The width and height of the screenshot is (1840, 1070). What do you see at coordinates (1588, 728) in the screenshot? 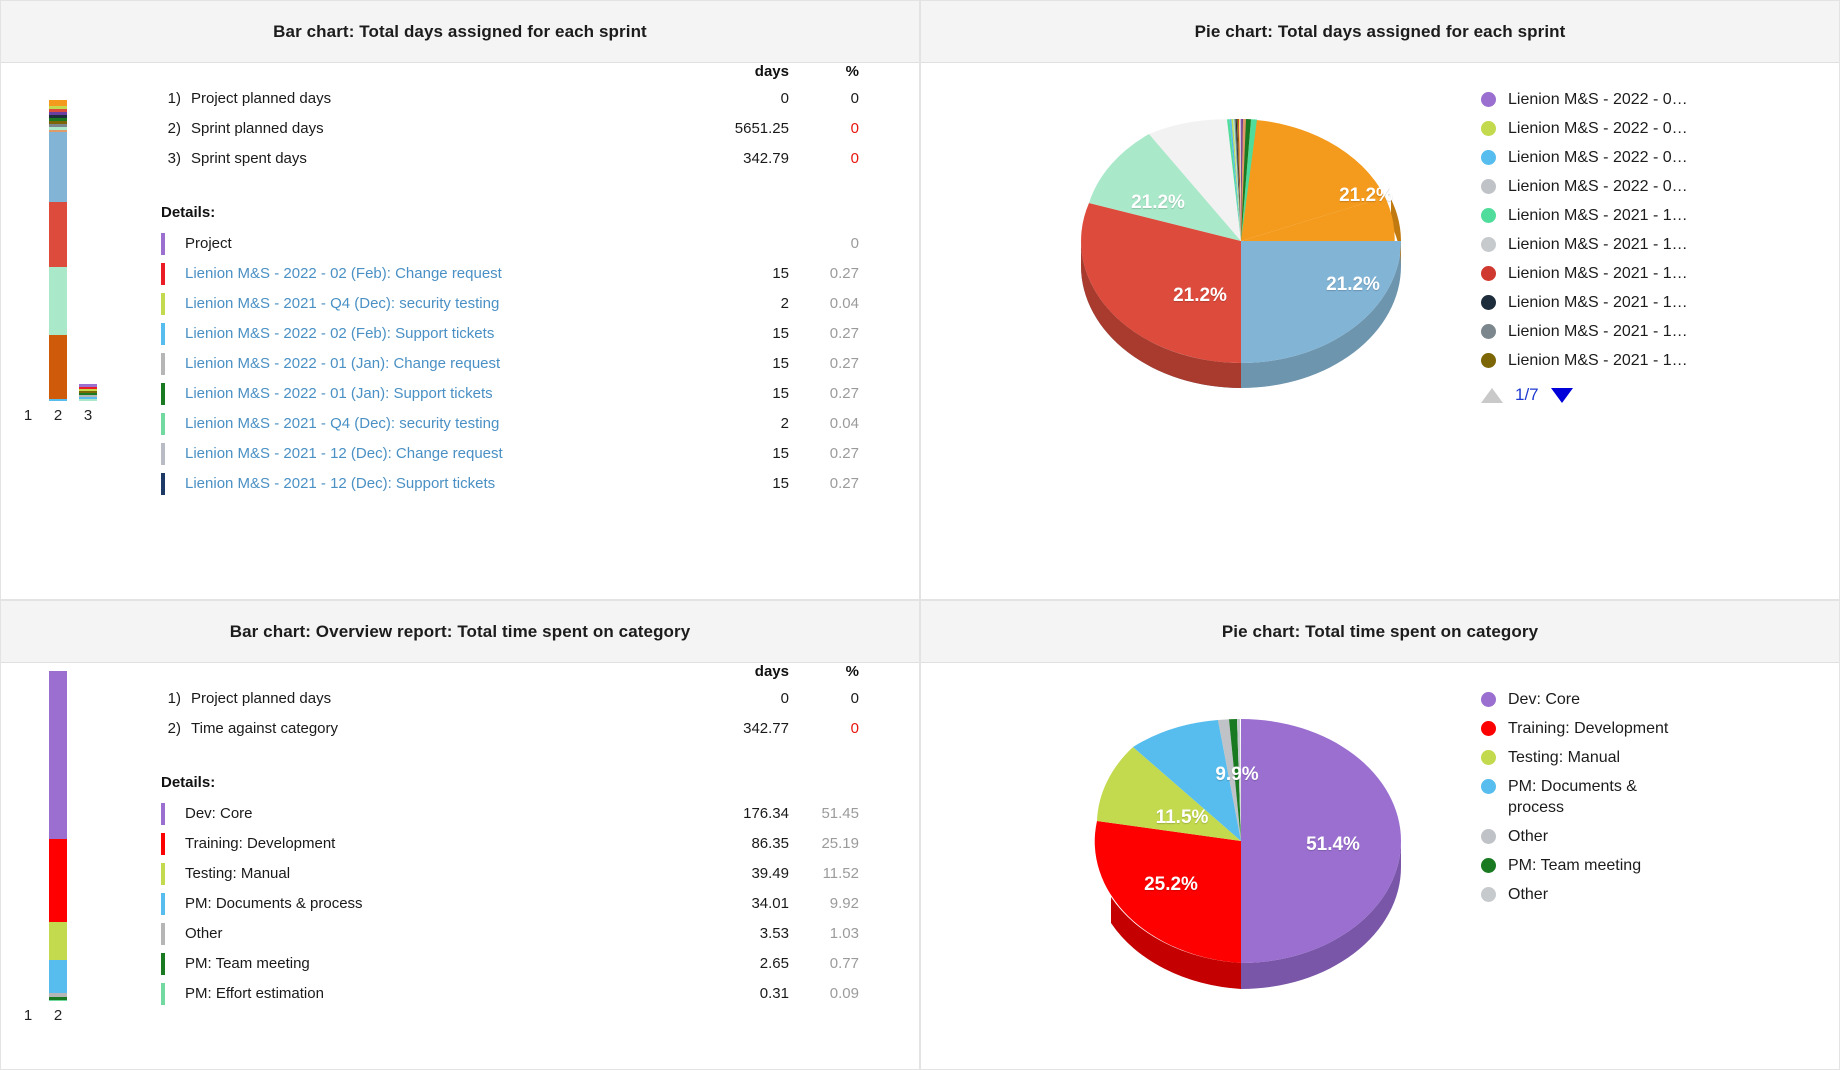
I see `legend-label: Training: Development` at bounding box center [1588, 728].